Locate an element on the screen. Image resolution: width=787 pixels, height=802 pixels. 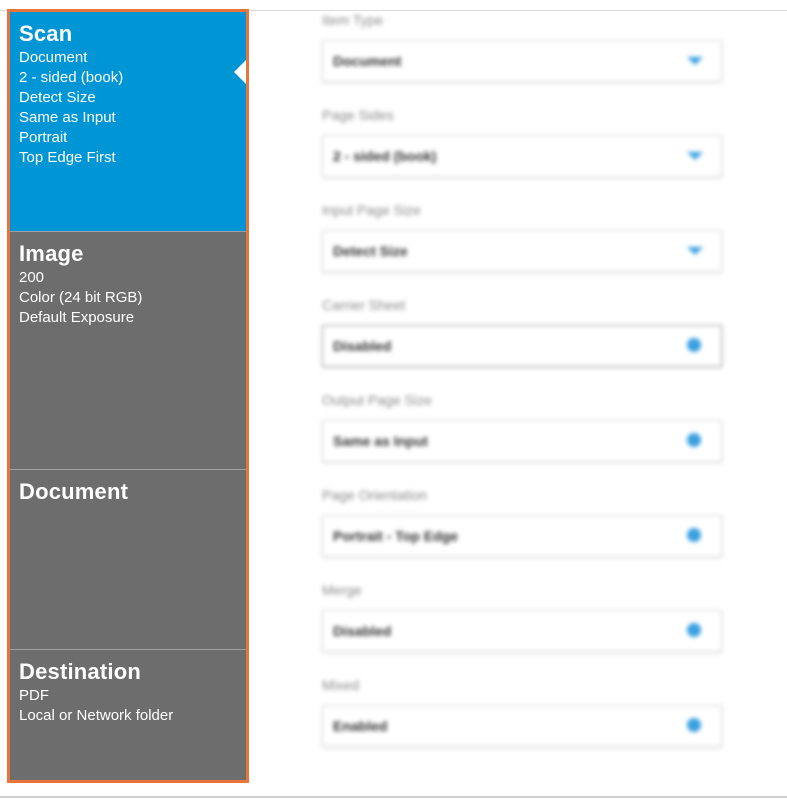
output-page-size-select: Same as Input is located at coordinates (522, 441).